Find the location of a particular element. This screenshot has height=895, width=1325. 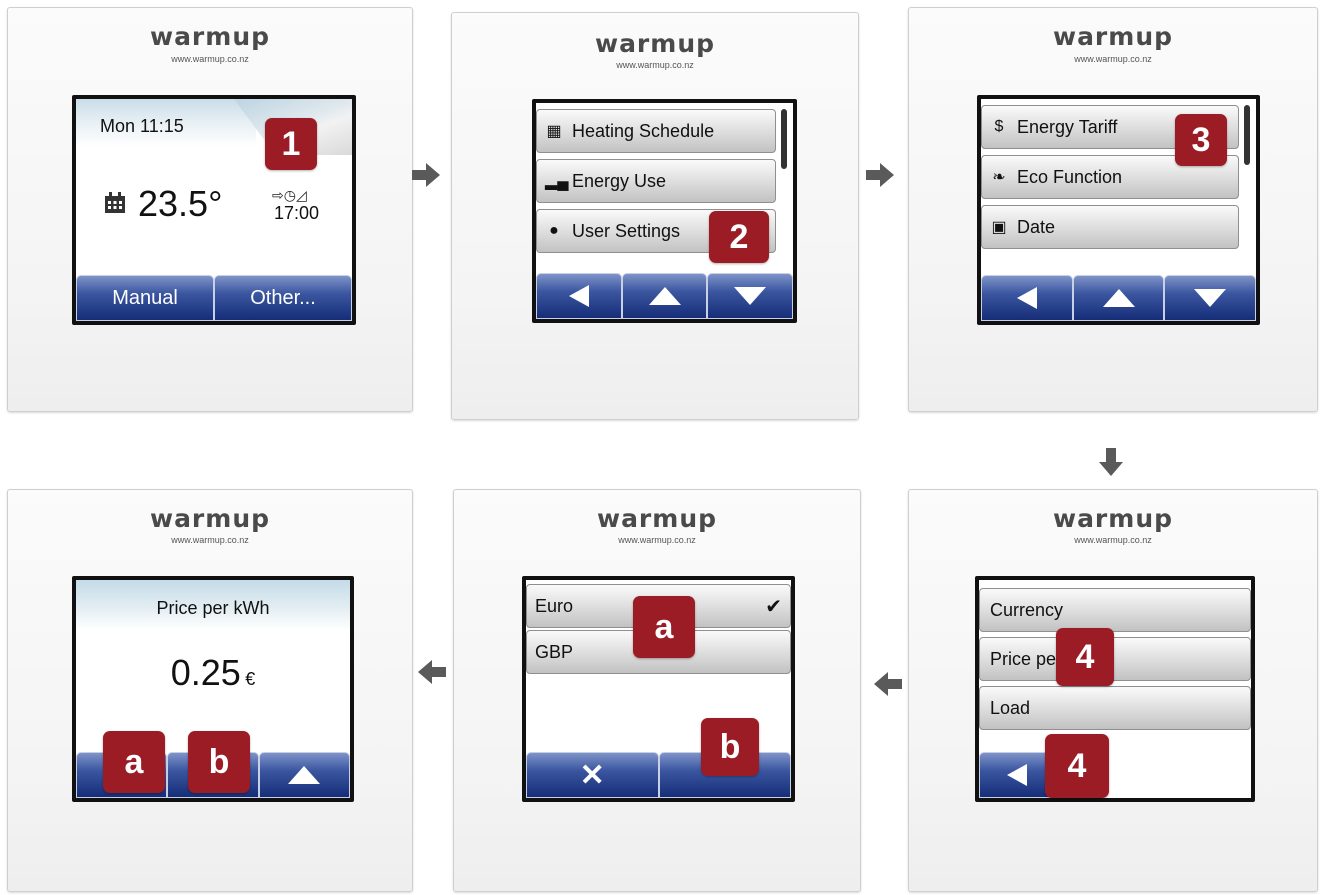

close-icon: ✕ is located at coordinates (592, 775).